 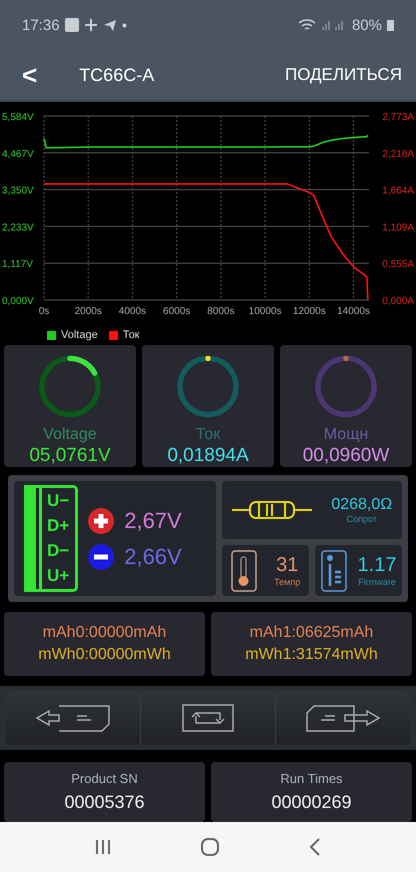 I want to click on resistance-label: Сопрот, so click(x=361, y=519).